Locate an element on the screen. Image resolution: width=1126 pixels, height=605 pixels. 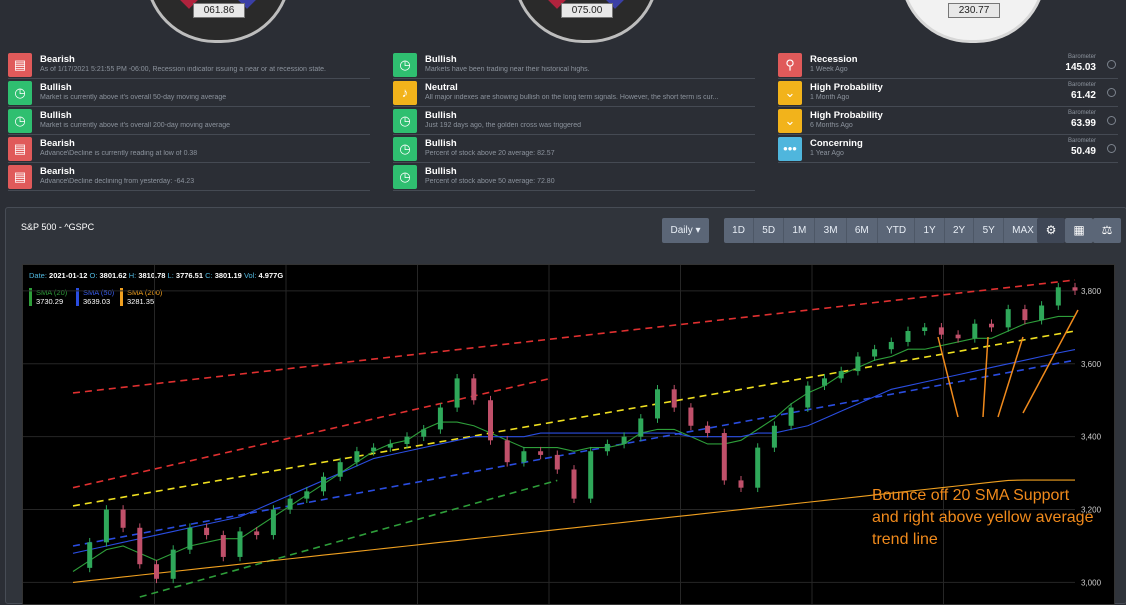
period-6m: 6M is located at coordinates (862, 230).